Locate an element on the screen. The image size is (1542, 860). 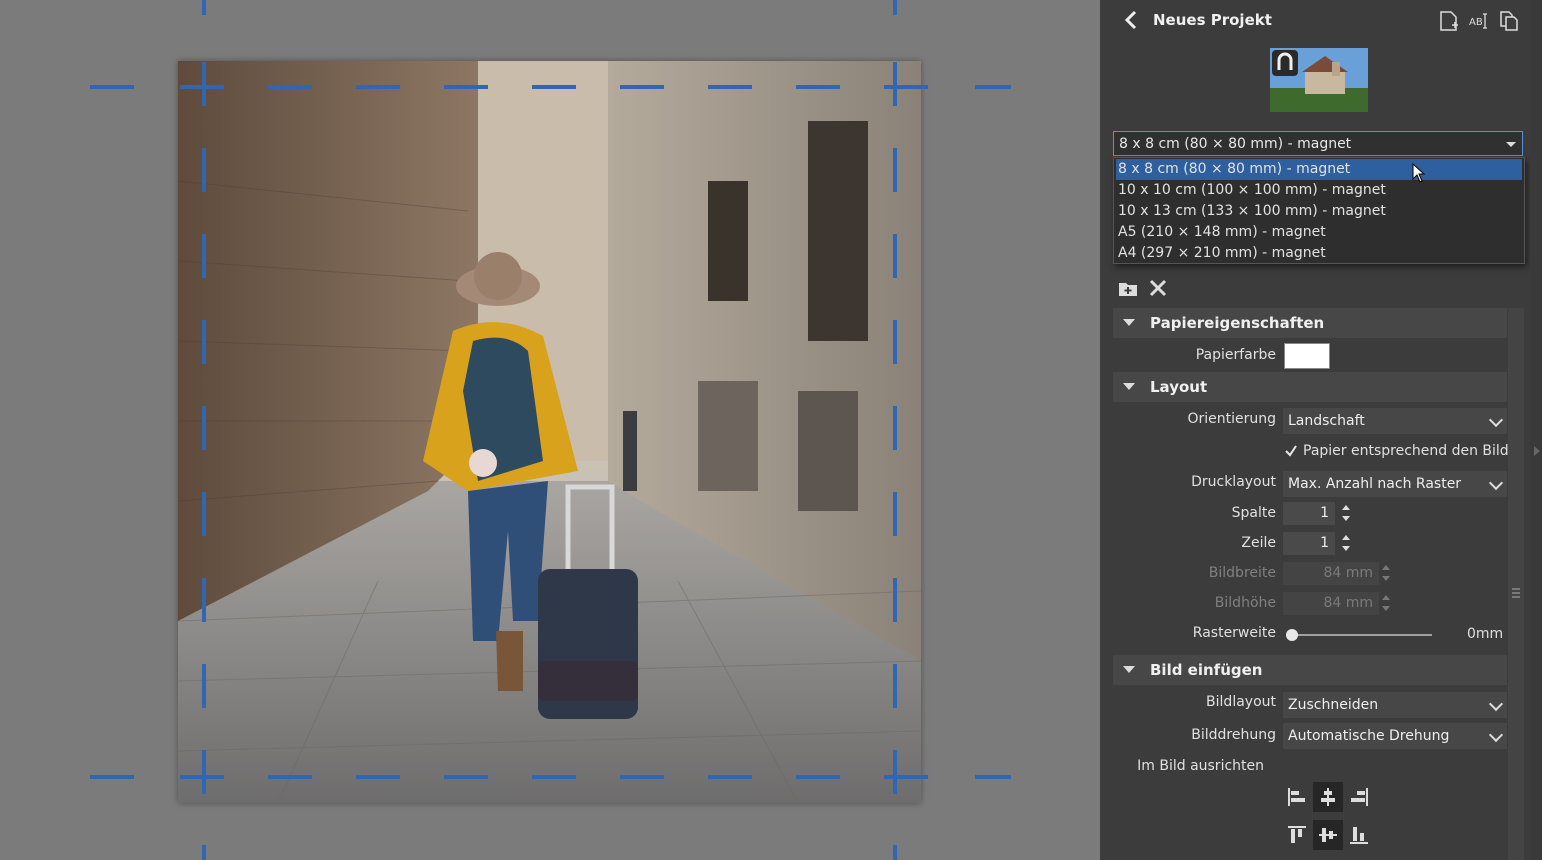
align-bottom-button is located at coordinates (1359, 835).